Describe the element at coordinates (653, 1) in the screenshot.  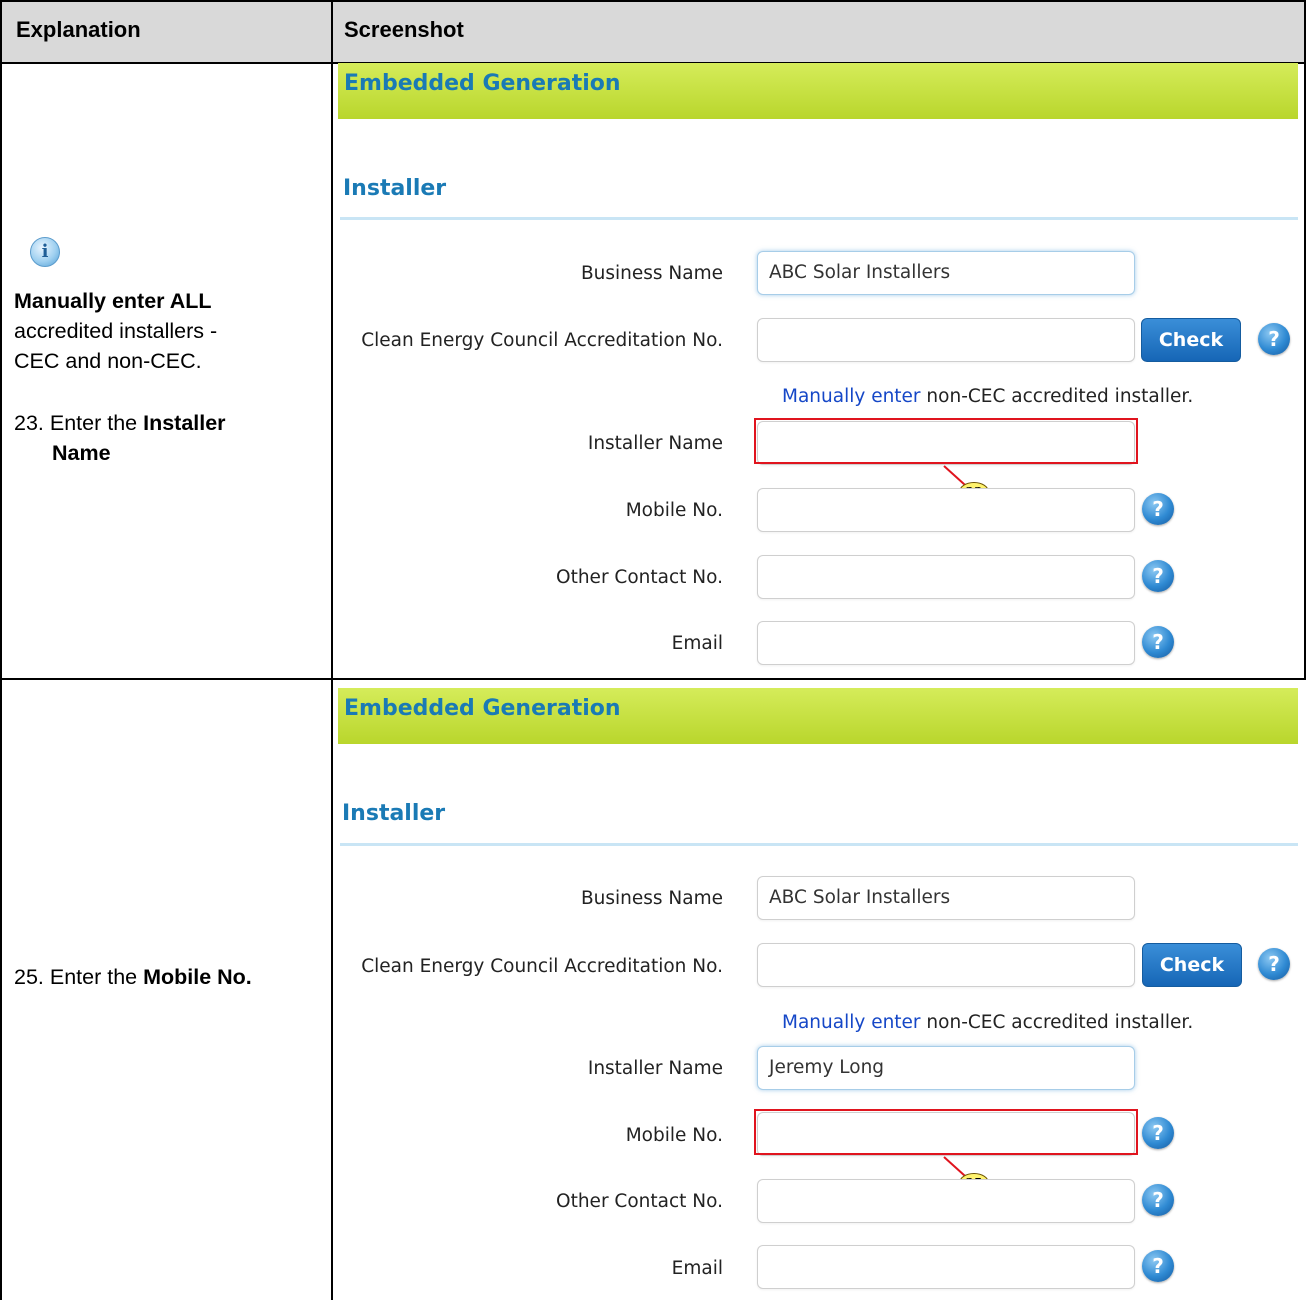
I see `table-border-top` at that location.